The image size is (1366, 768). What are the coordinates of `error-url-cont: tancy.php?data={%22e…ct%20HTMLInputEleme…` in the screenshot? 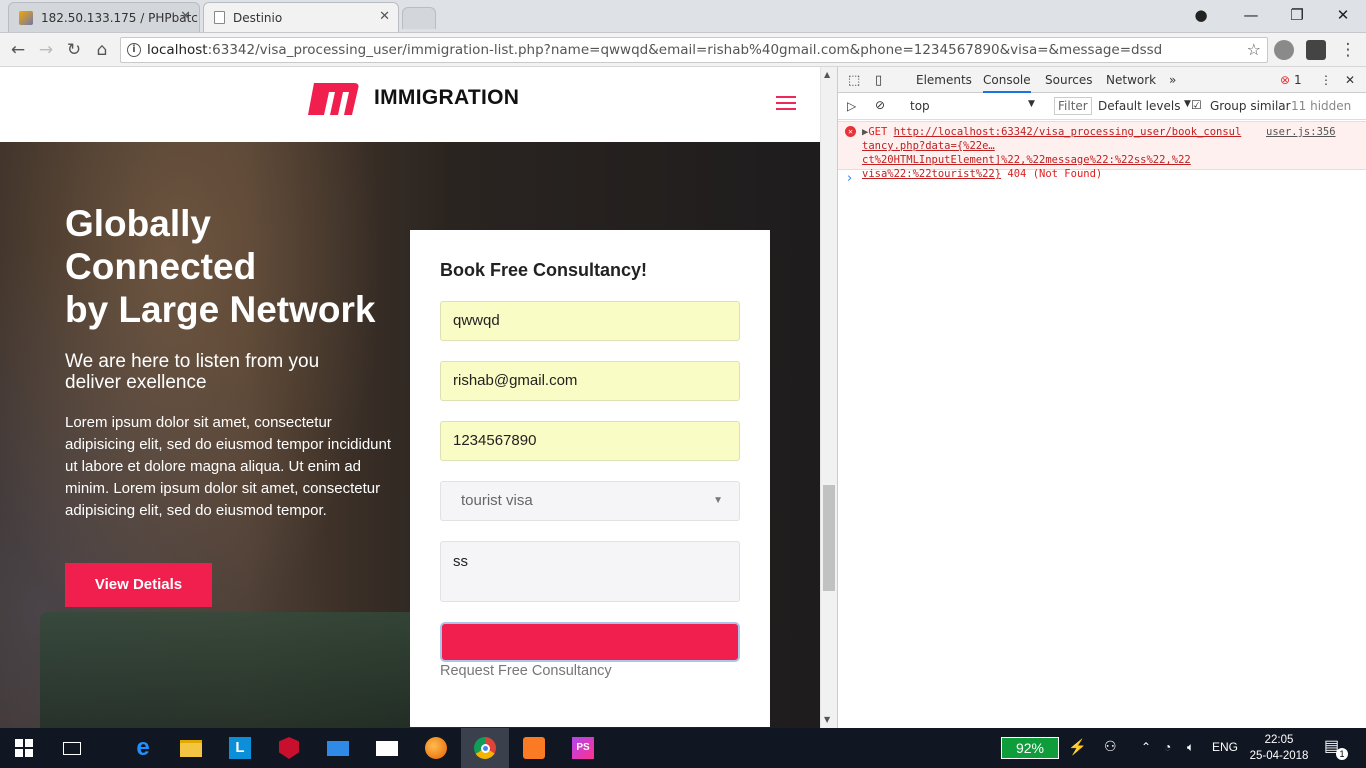 It's located at (1062, 153).